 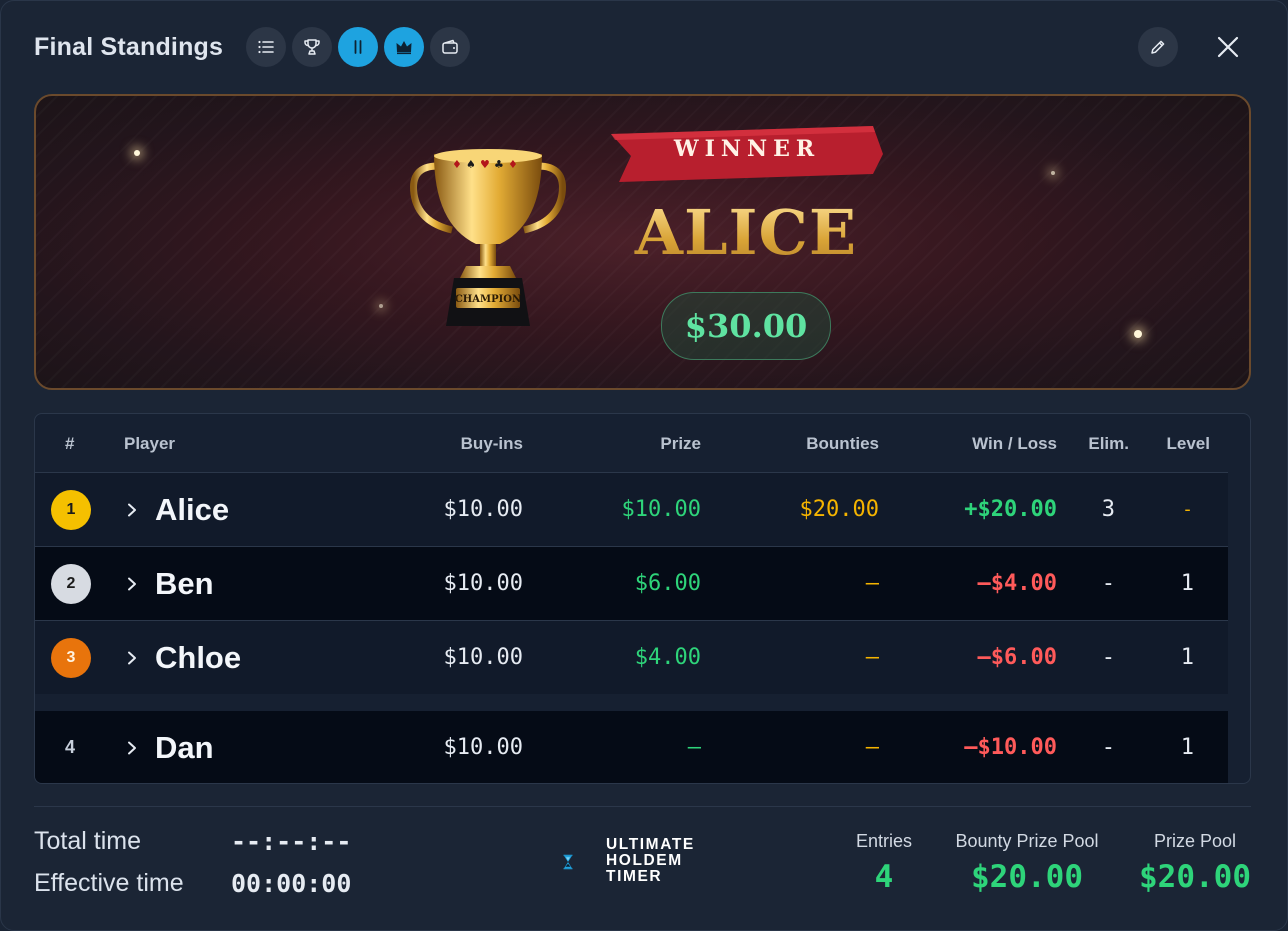 What do you see at coordinates (1108, 509) in the screenshot?
I see `elim-value: 3` at bounding box center [1108, 509].